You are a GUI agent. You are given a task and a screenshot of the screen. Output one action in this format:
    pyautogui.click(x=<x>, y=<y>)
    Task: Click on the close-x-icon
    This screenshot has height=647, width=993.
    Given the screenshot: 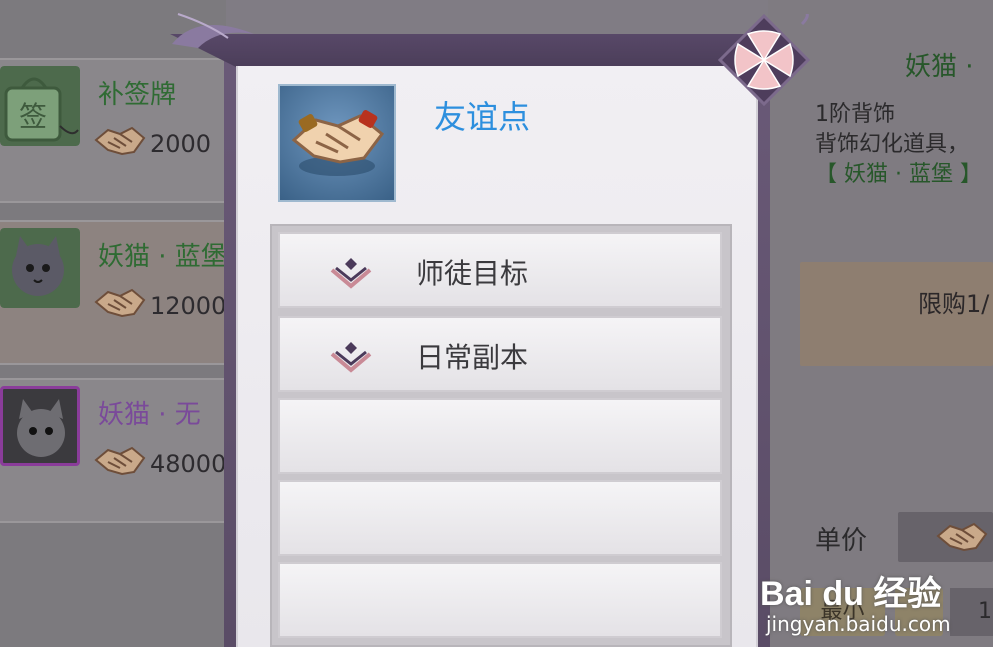 What is the action you would take?
    pyautogui.click(x=764, y=58)
    